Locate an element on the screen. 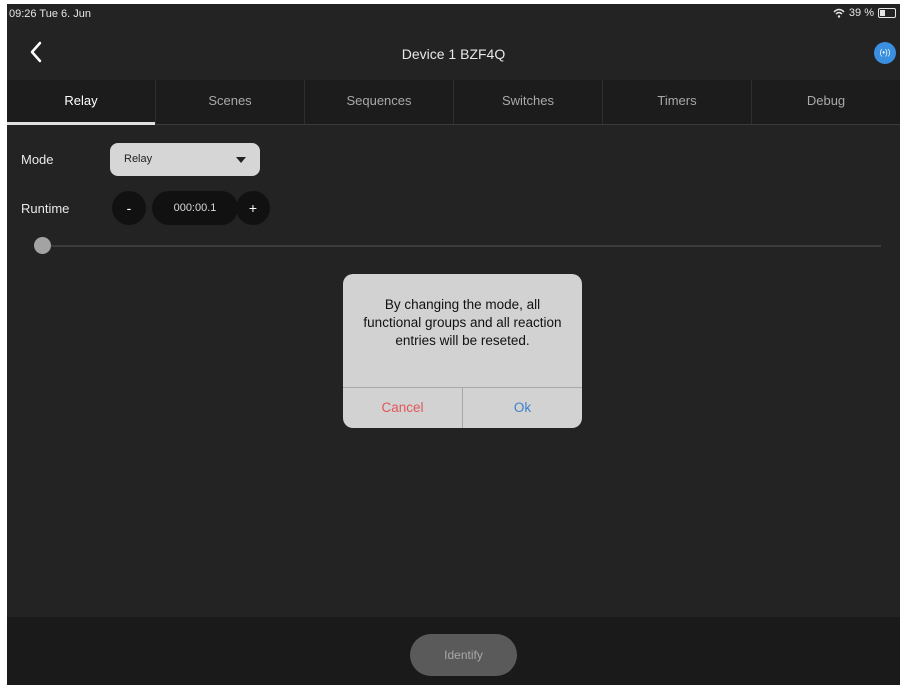 Image resolution: width=906 pixels, height=685 pixels. runtime-decrement-button: - is located at coordinates (129, 208).